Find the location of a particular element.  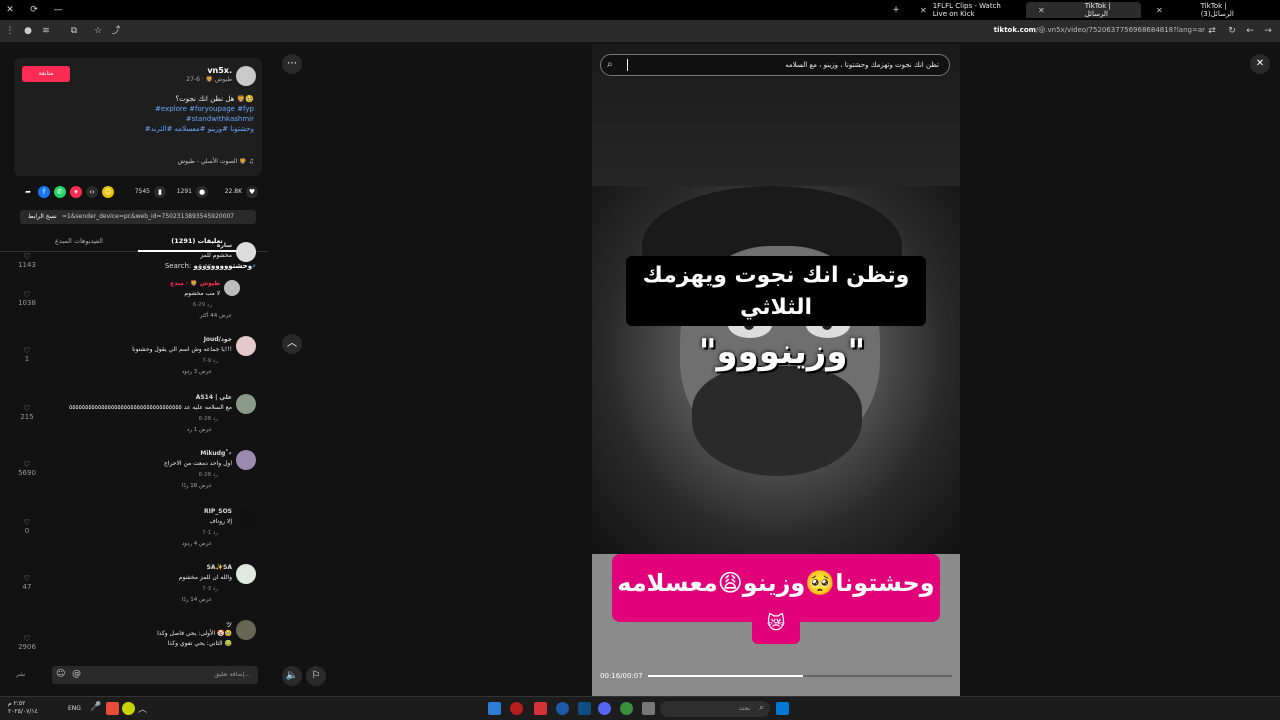

emoji-icon: ☺ is located at coordinates (60, 674).